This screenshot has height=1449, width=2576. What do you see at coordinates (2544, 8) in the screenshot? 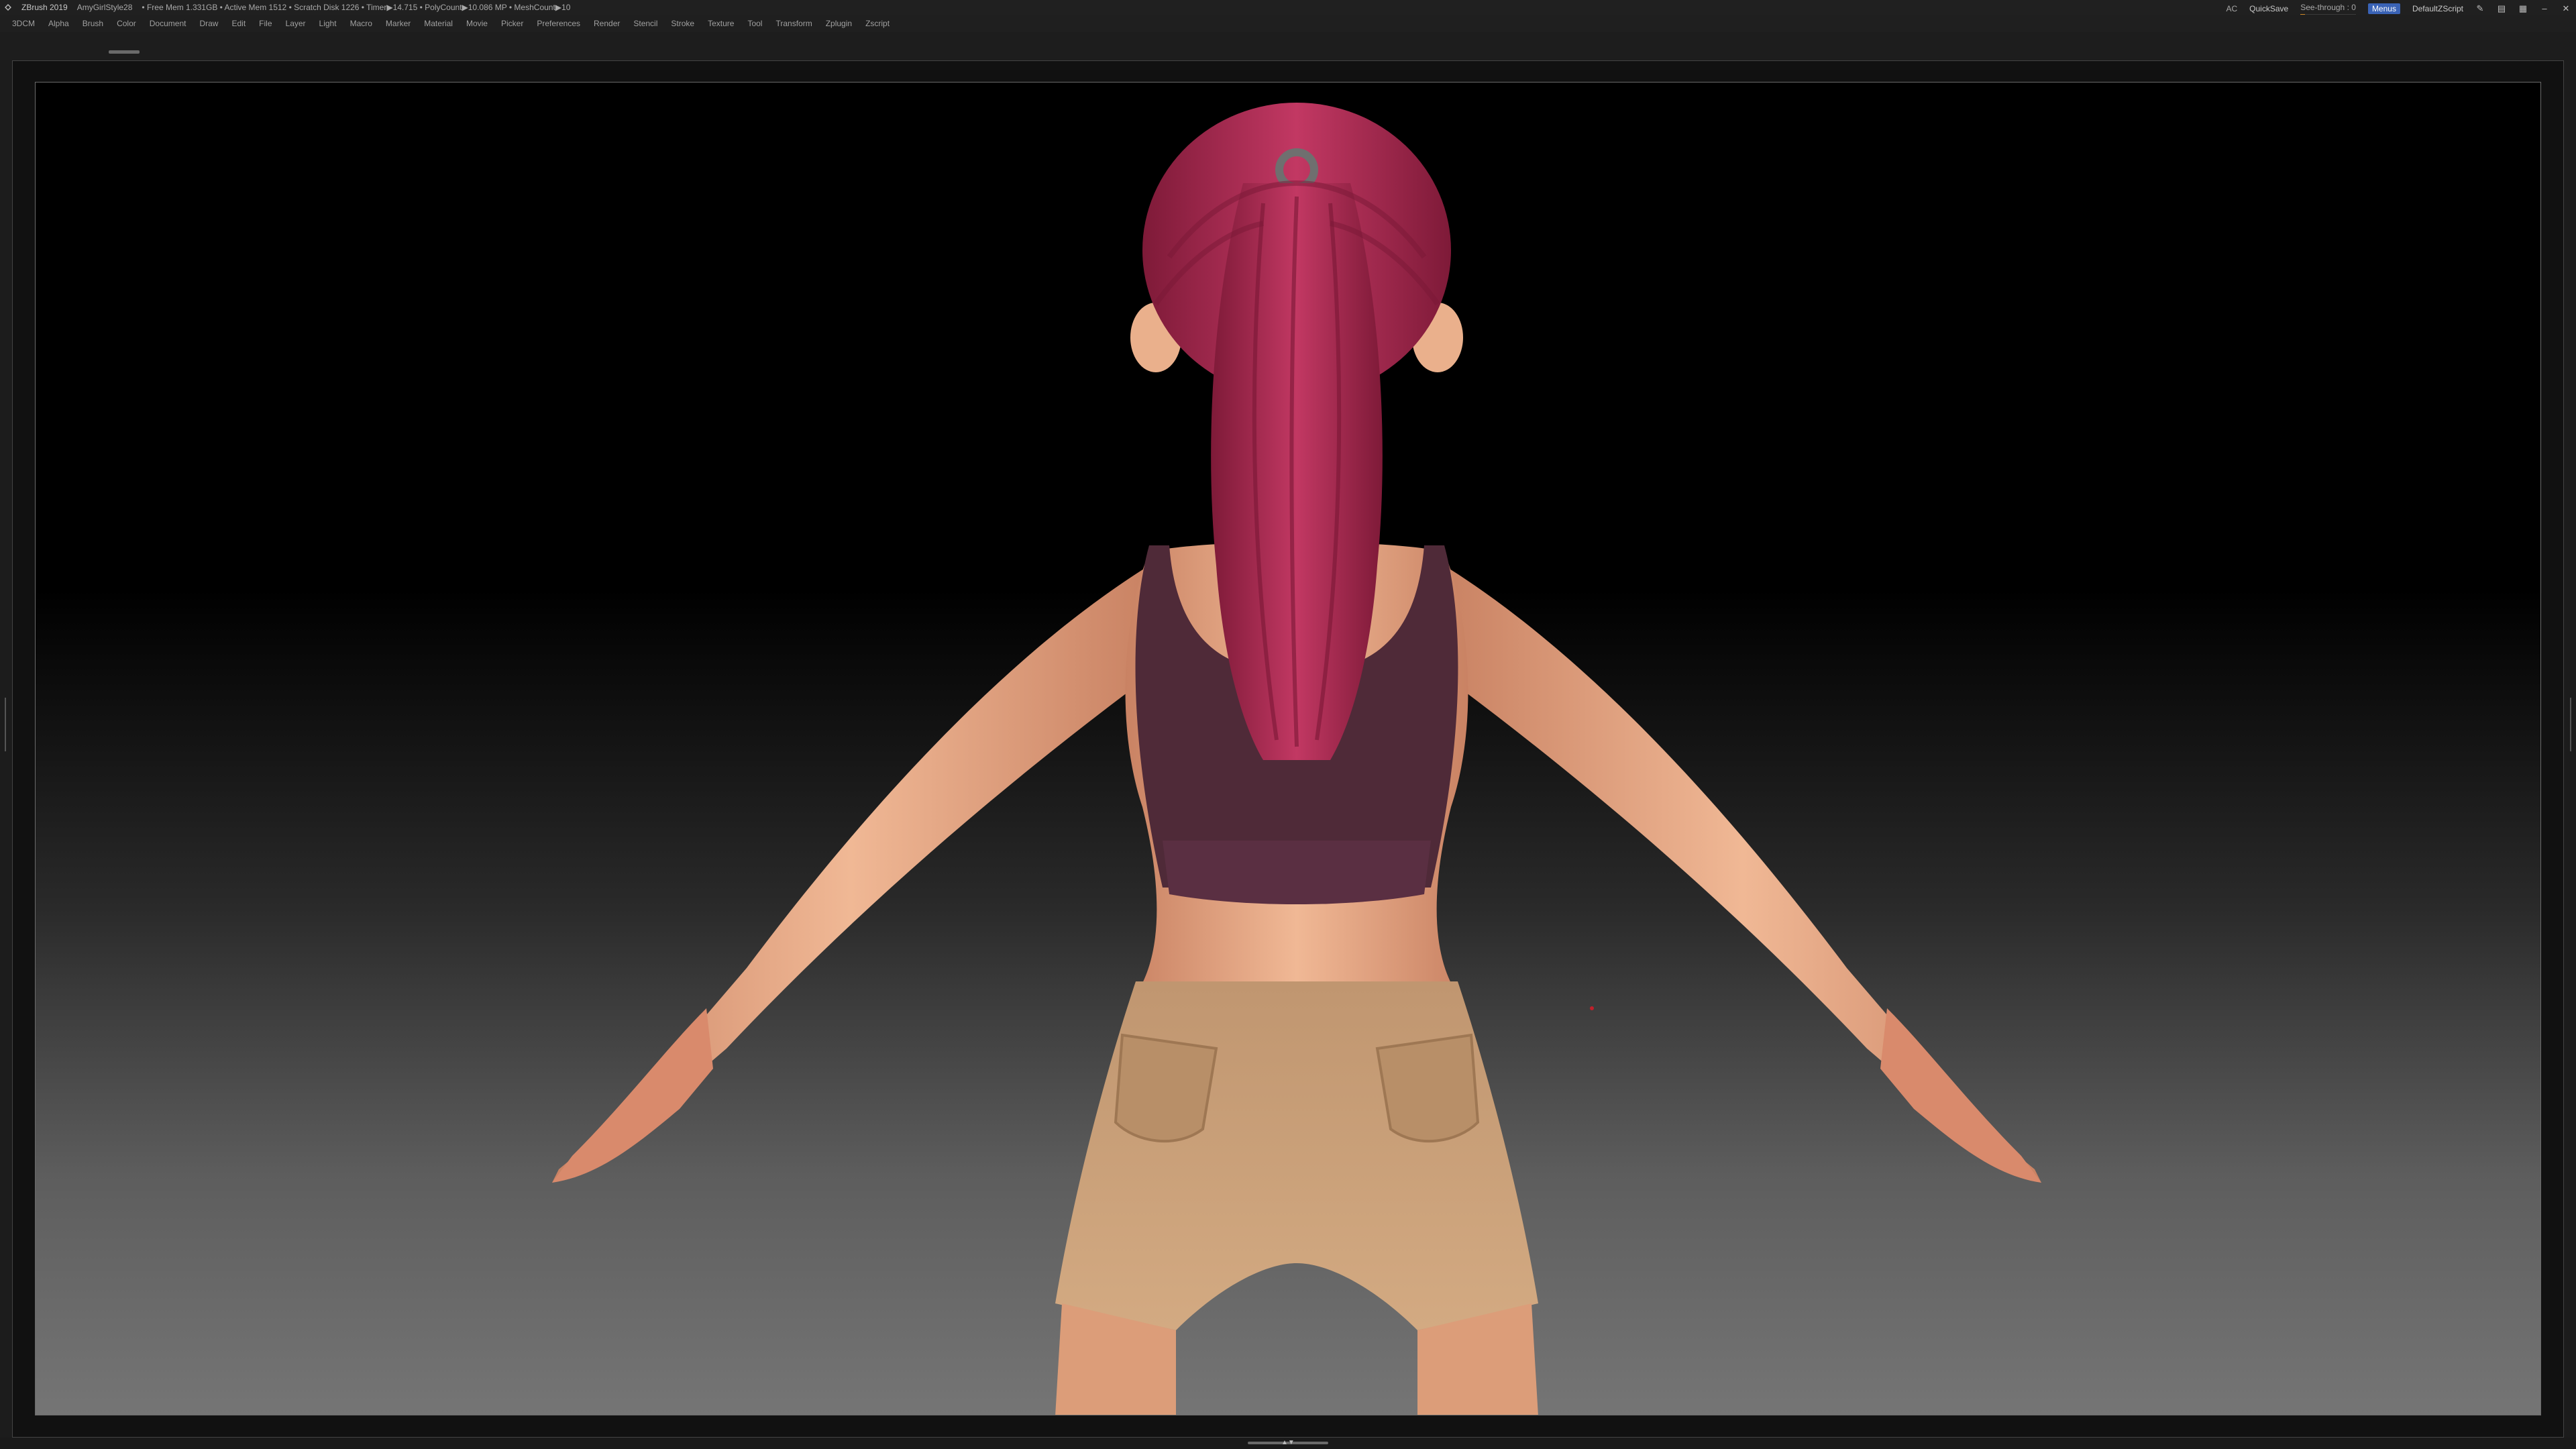
I see `minimize-icon: –` at bounding box center [2544, 8].